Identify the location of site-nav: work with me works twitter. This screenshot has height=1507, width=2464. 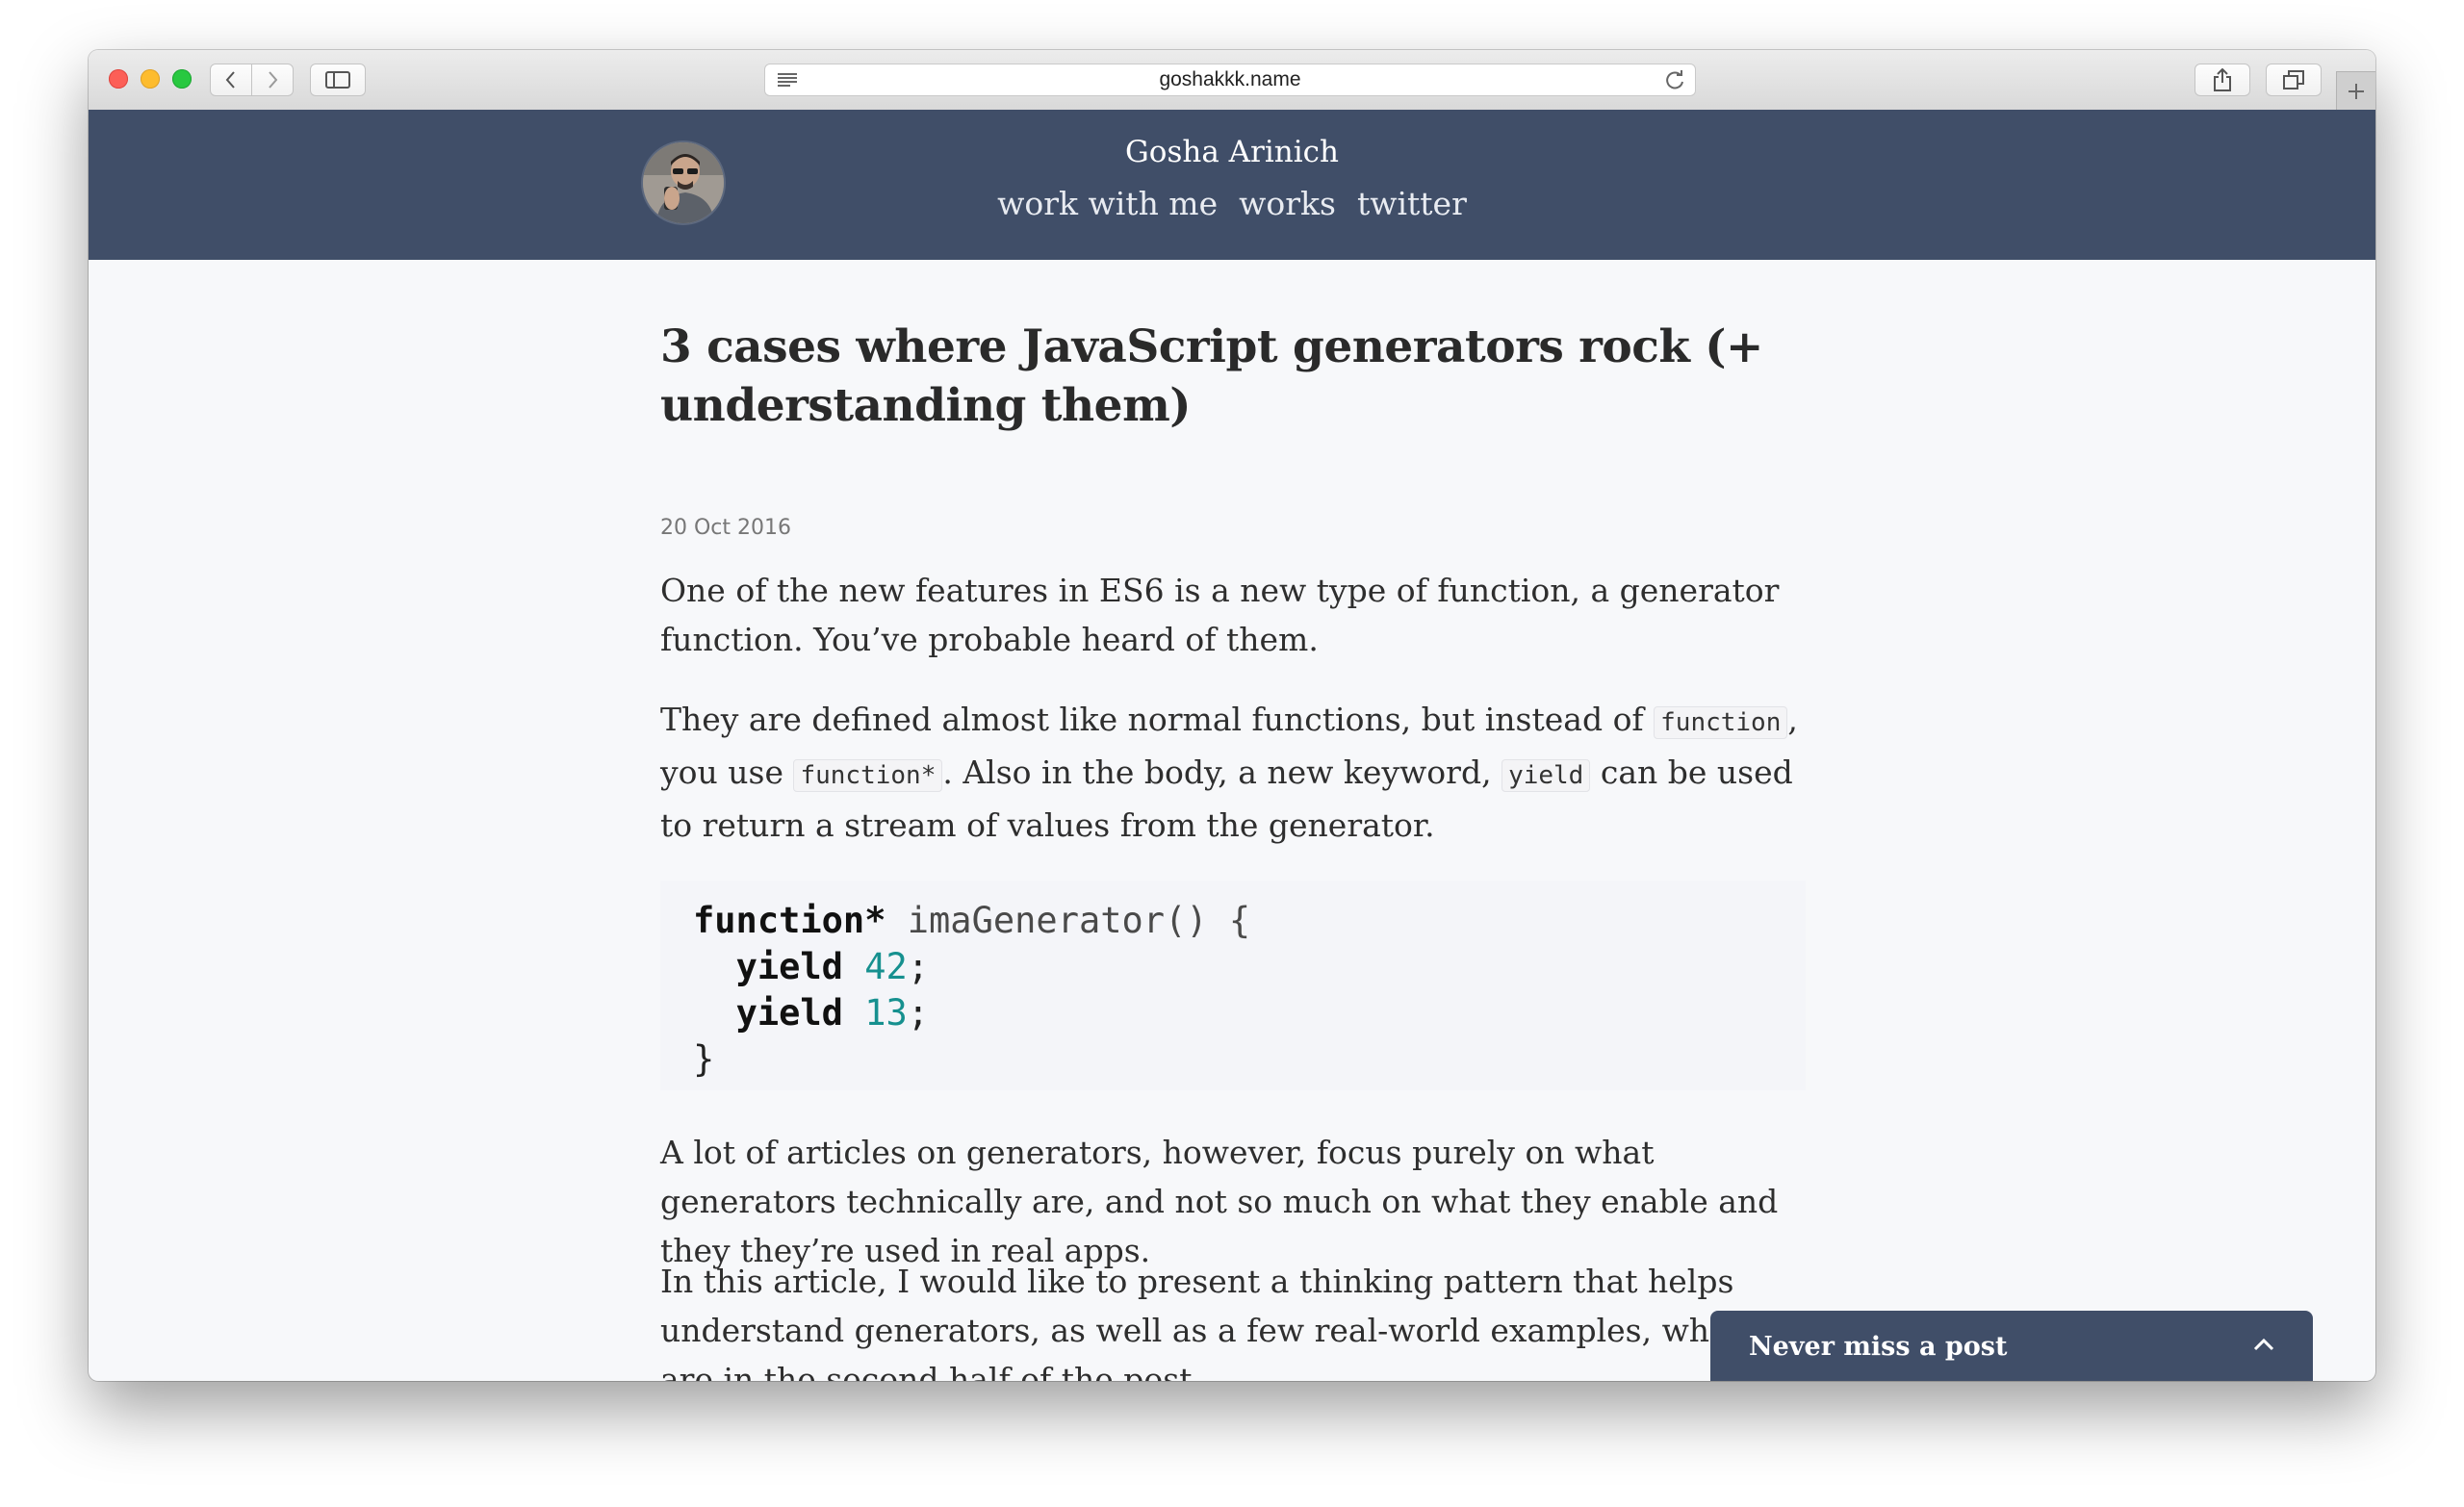
(1232, 204).